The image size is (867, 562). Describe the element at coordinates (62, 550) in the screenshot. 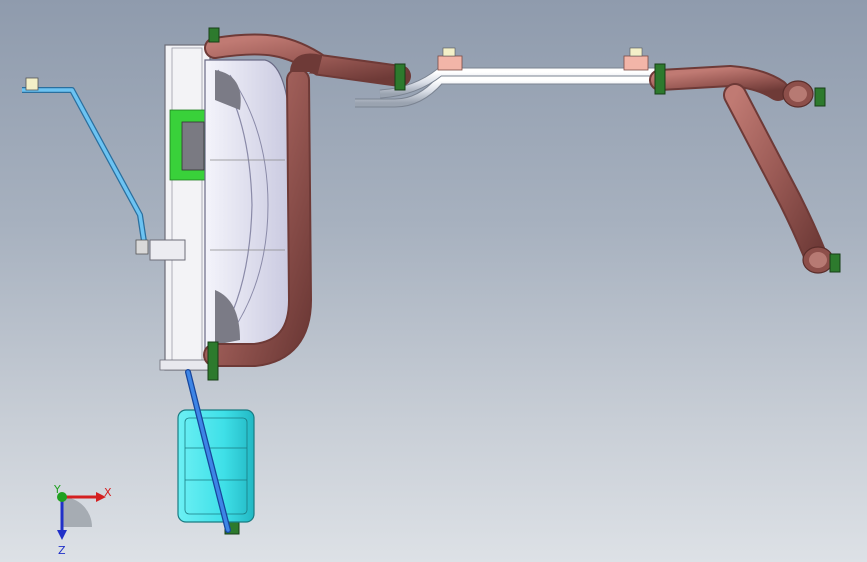

I see `z-axis-label: Z` at that location.